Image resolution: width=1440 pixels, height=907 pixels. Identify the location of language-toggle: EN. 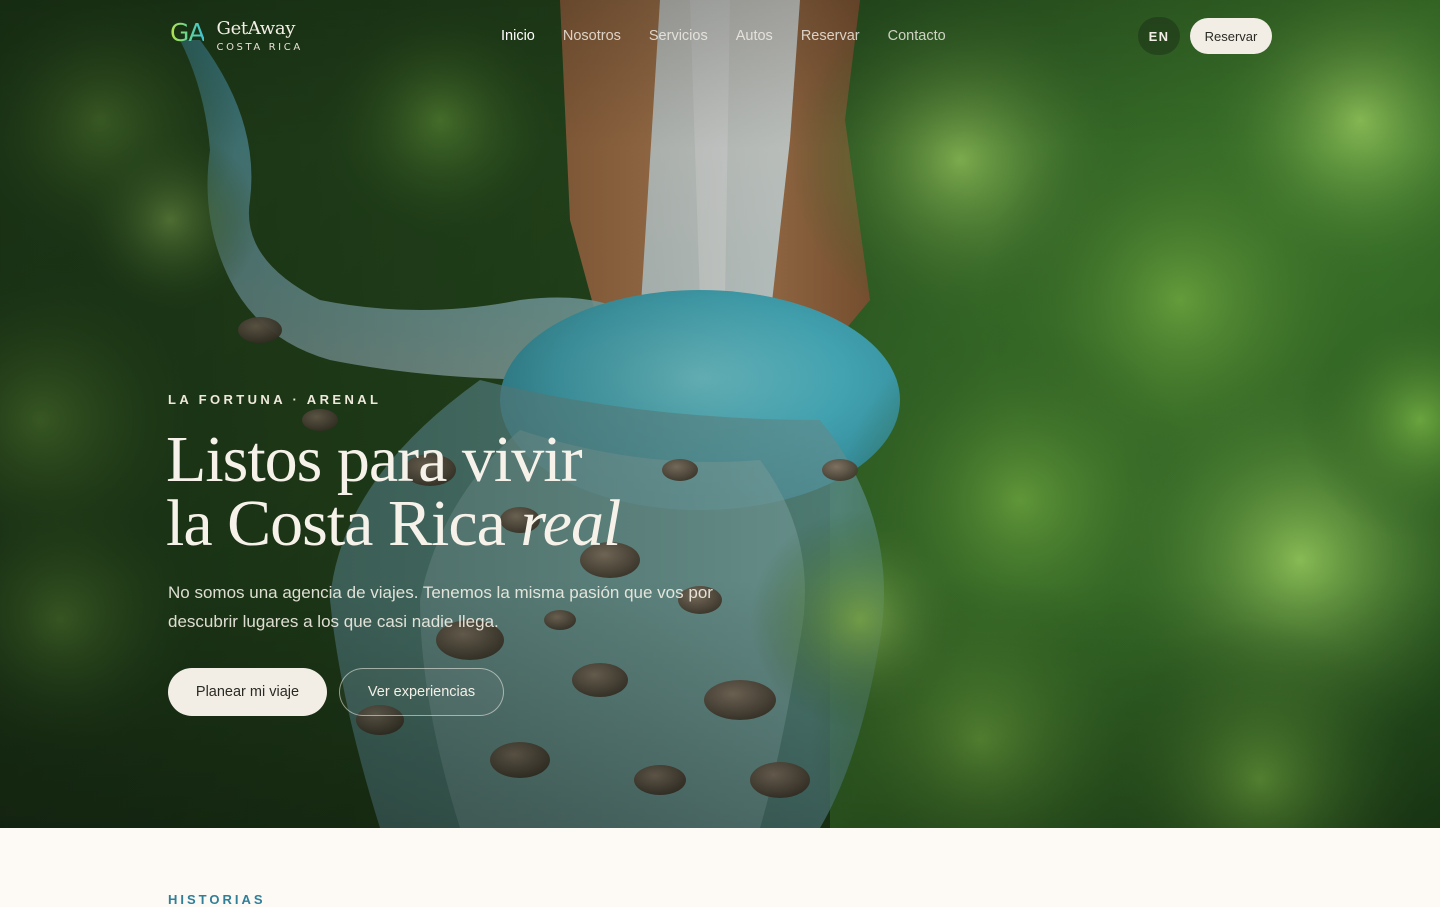
(1159, 36).